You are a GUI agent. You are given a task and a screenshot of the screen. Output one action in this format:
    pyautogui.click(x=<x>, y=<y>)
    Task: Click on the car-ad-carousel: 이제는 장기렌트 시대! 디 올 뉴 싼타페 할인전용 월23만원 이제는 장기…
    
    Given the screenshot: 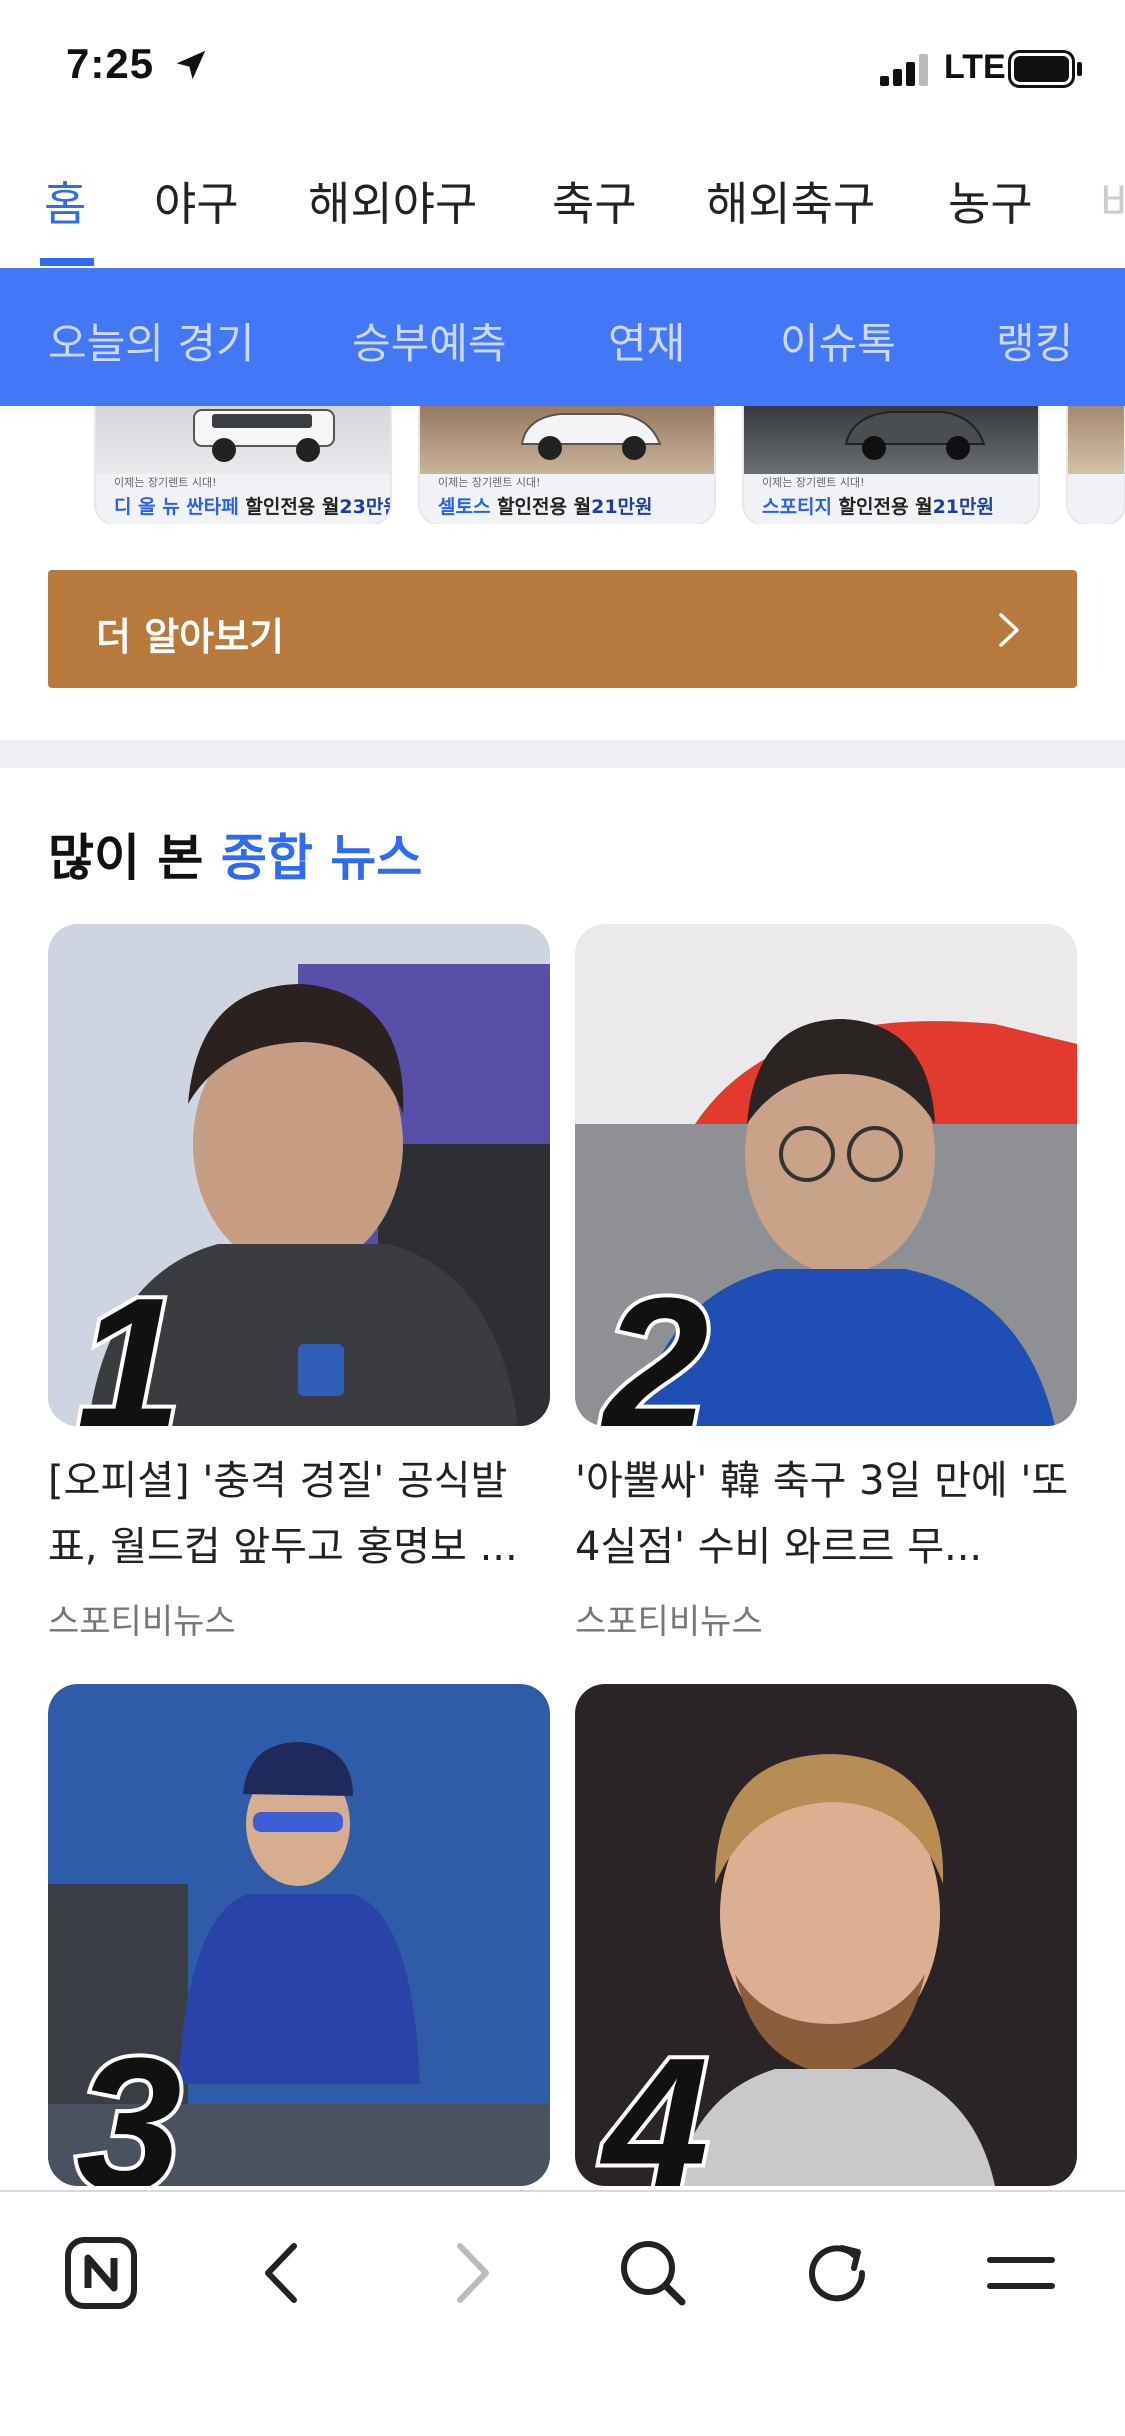 What is the action you would take?
    pyautogui.click(x=562, y=465)
    